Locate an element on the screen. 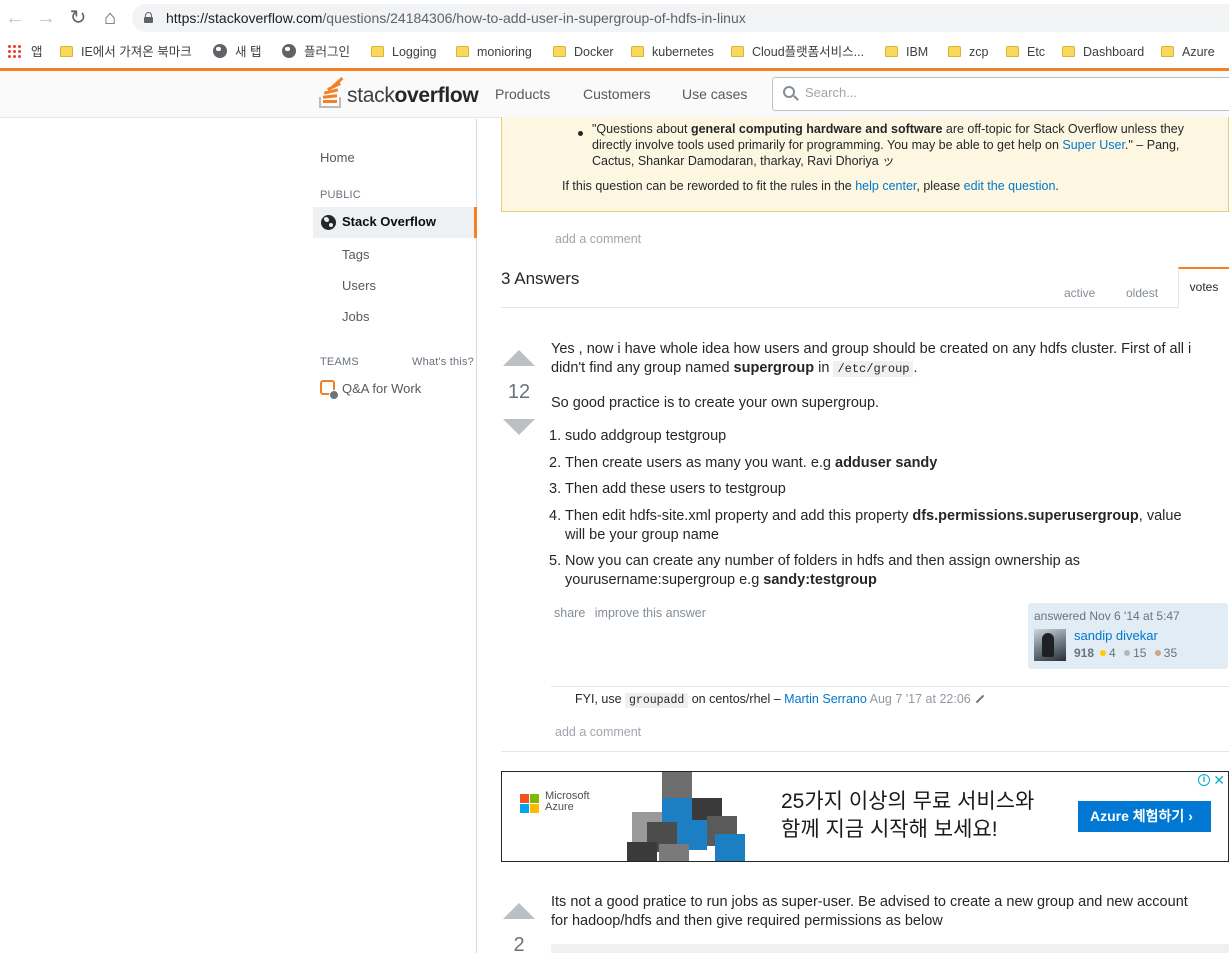  tab-oldest: oldest is located at coordinates (1142, 293).